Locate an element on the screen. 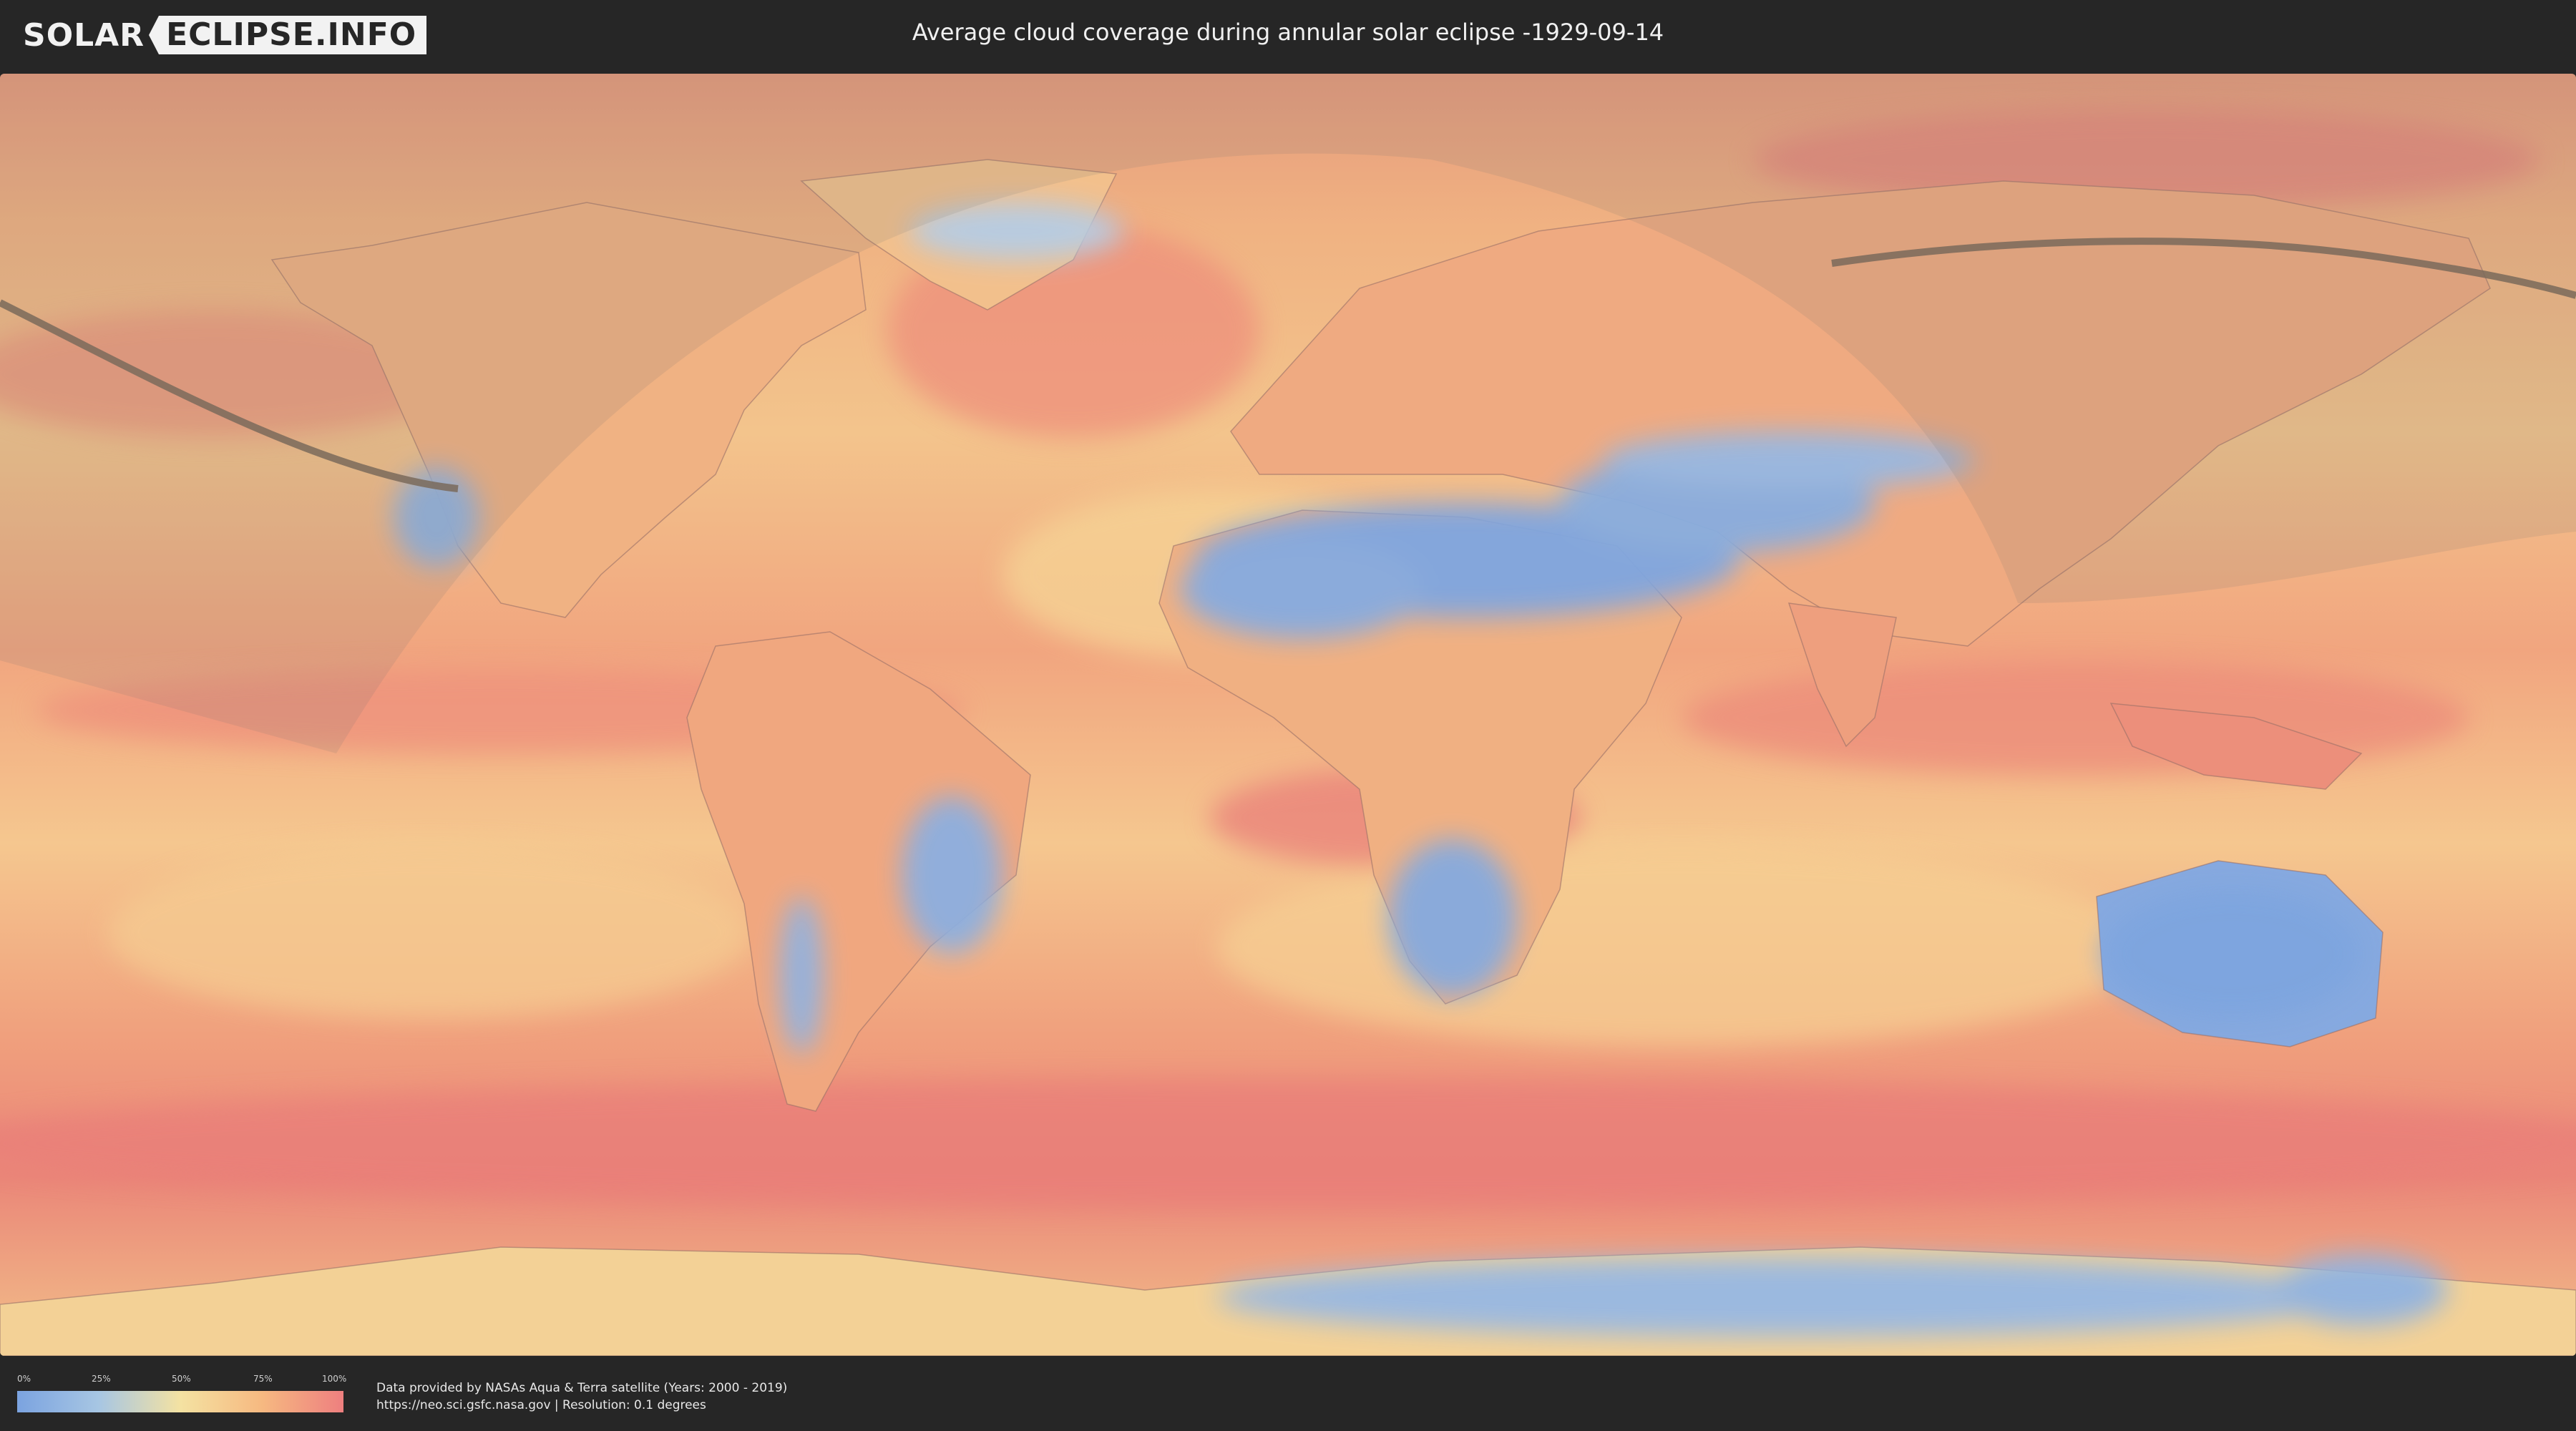  cloud-coverage-legend: 0% 25% 50% 75% 100% is located at coordinates (182, 1395).